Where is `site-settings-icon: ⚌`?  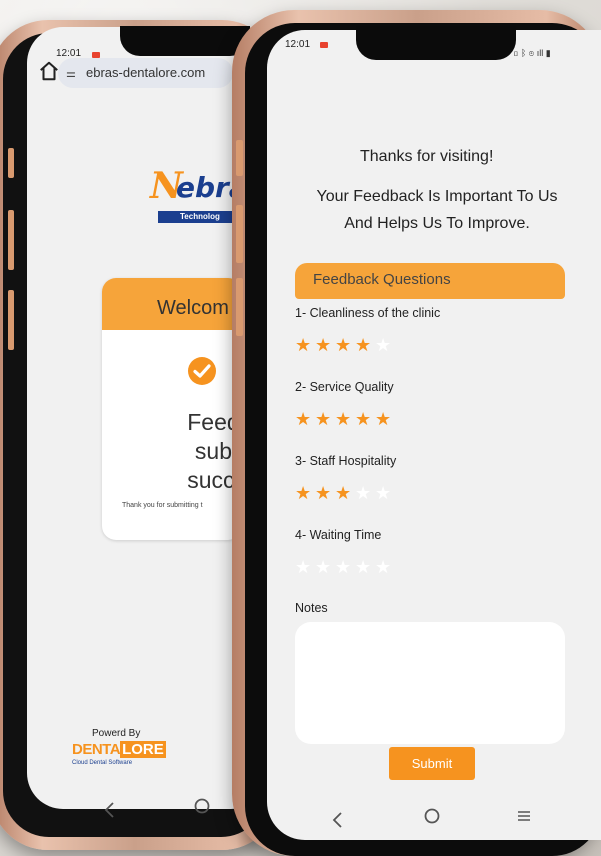
site-settings-icon: ⚌ is located at coordinates (74, 73).